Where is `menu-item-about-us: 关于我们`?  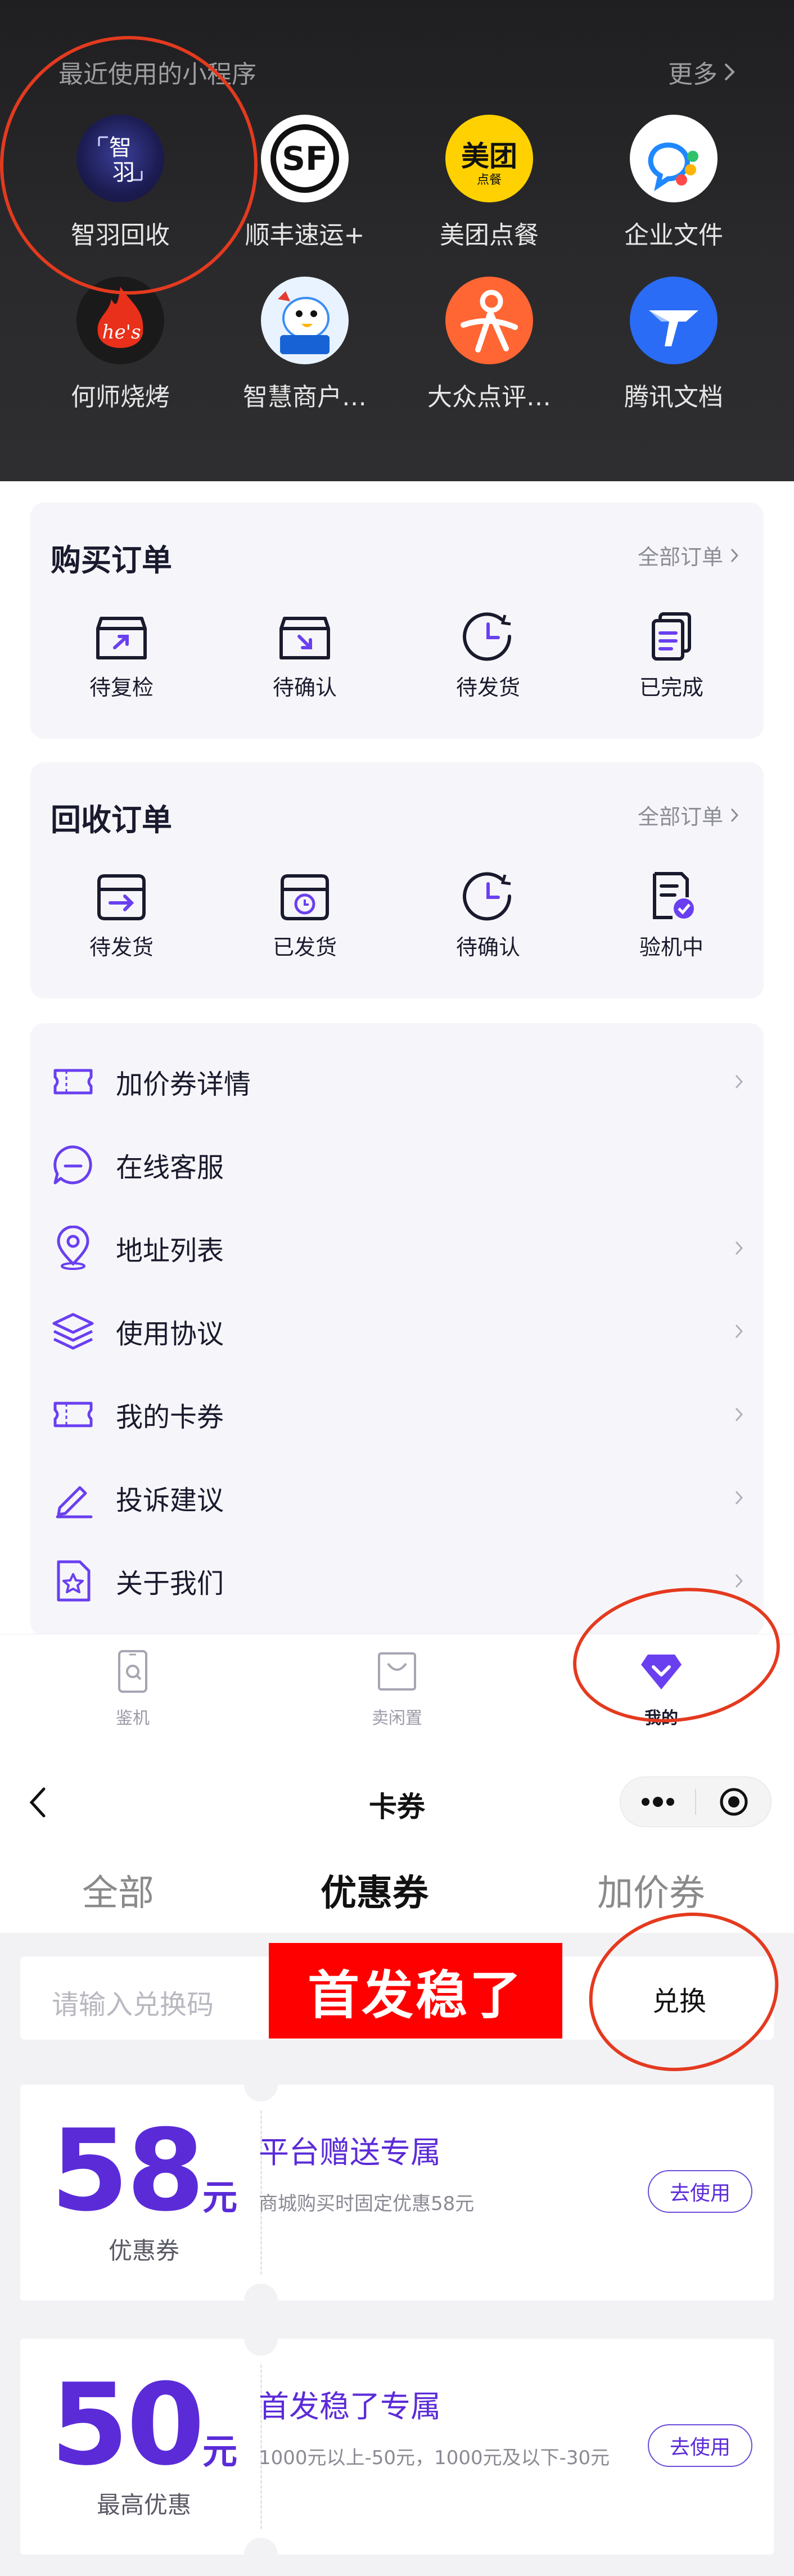 menu-item-about-us: 关于我们 is located at coordinates (397, 1581).